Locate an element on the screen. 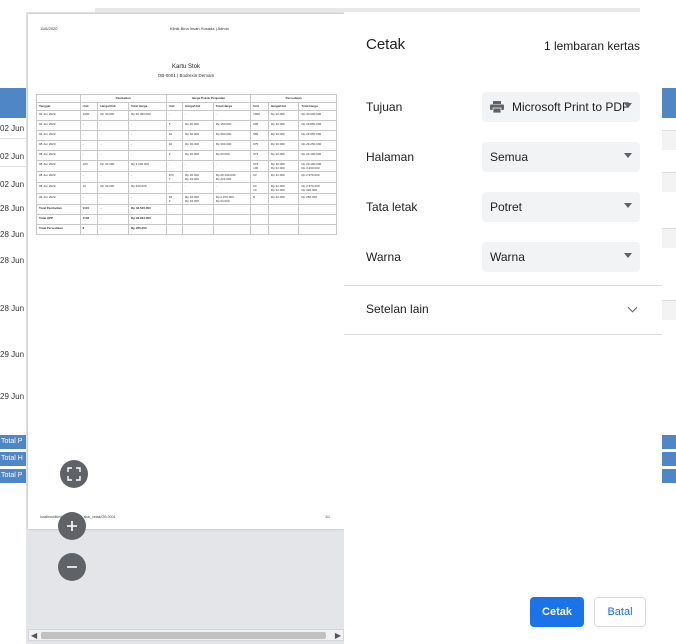  color-select: Warna is located at coordinates (561, 257).